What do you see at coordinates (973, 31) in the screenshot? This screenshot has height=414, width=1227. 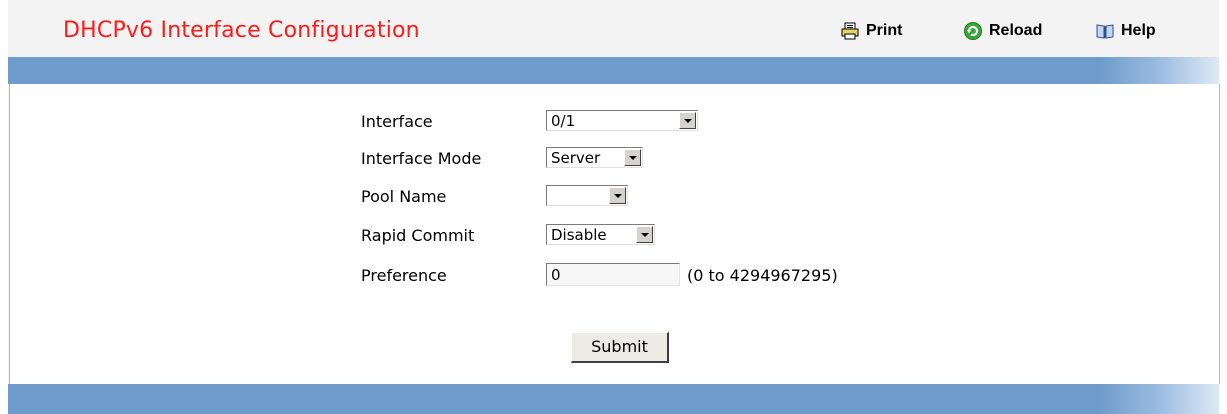 I see `reload-icon` at bounding box center [973, 31].